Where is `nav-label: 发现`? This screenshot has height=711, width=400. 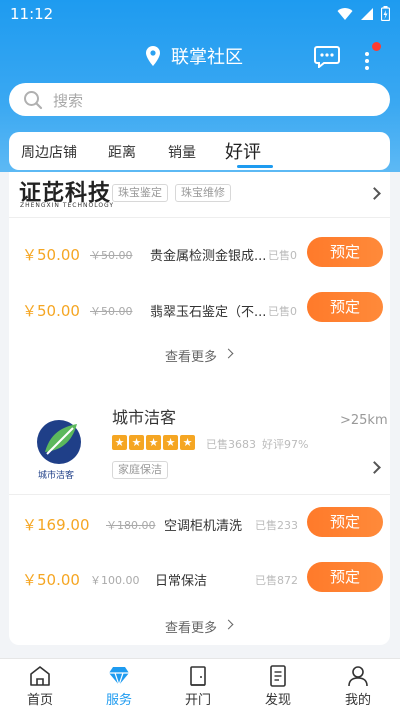
nav-label: 发现 is located at coordinates (277, 700).